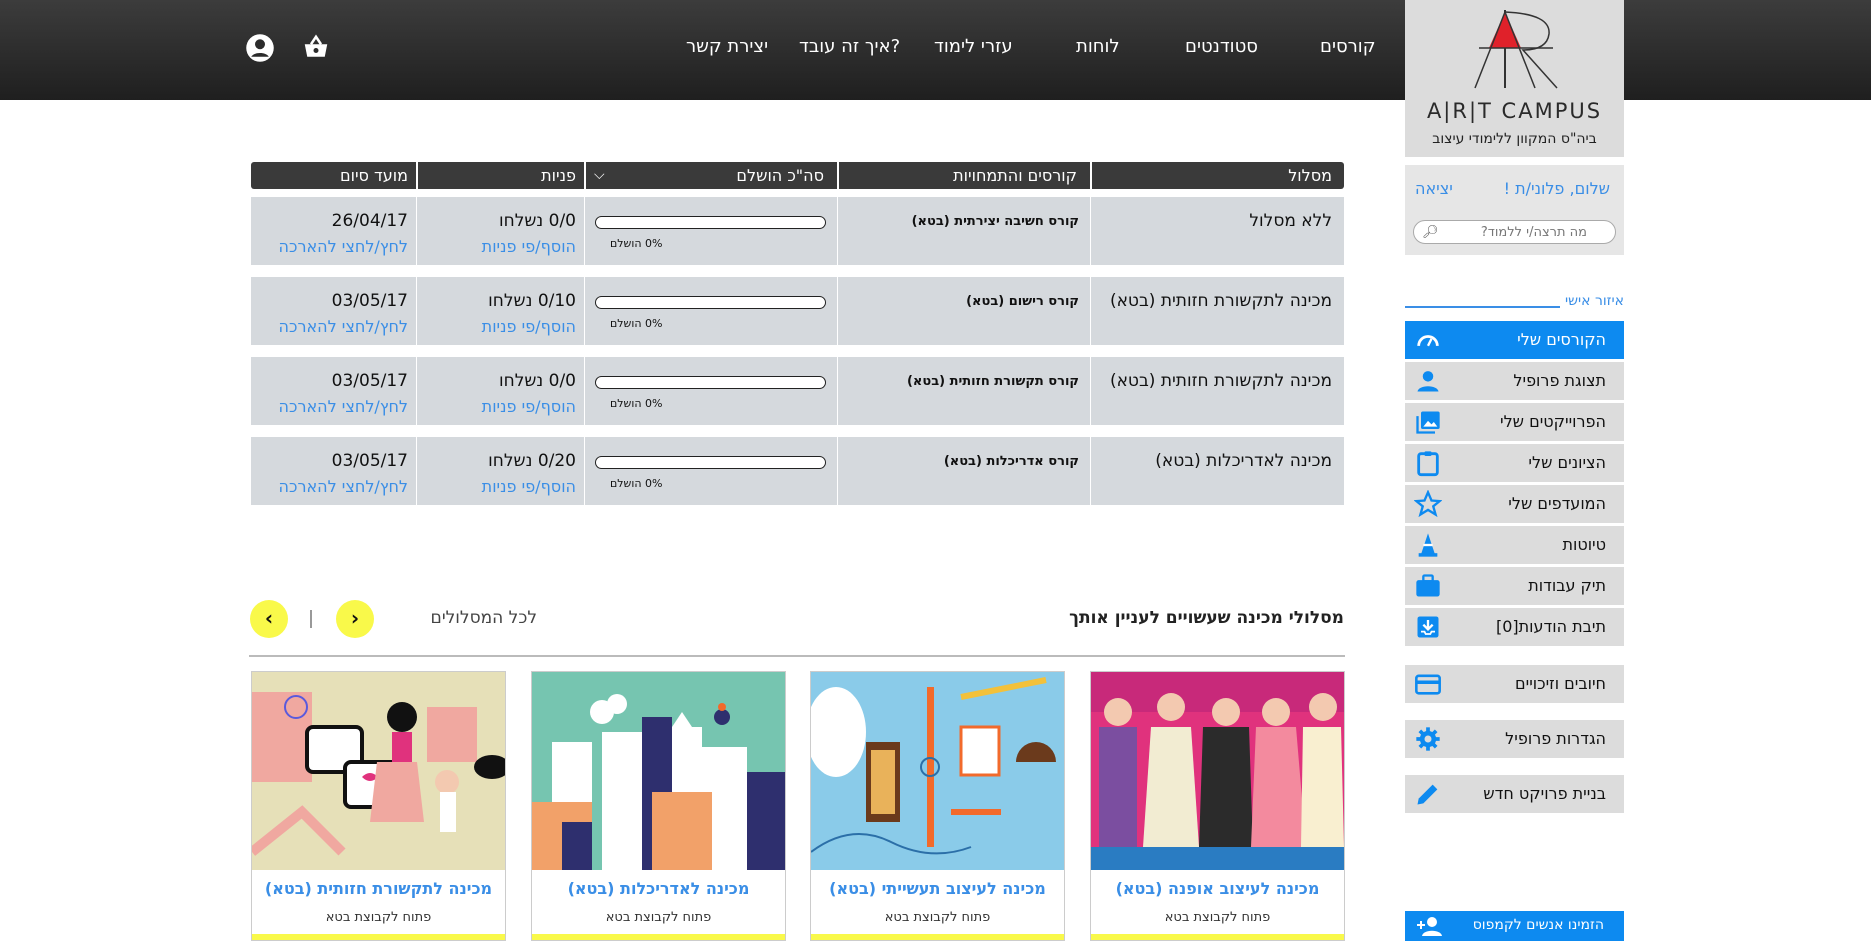 The image size is (1871, 941). Describe the element at coordinates (1514, 684) in the screenshot. I see `sidebar-item-billing: חיובים וזיכויים` at that location.